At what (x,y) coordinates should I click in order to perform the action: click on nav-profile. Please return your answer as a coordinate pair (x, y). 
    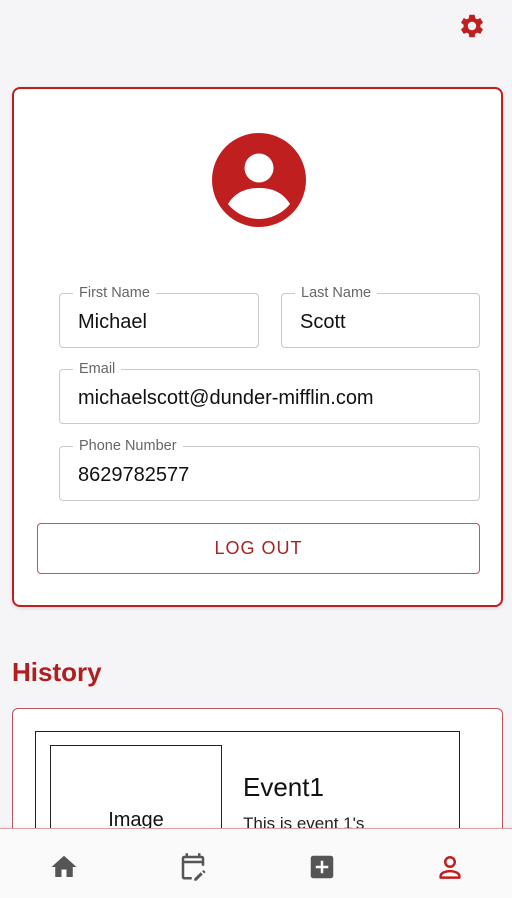
    Looking at the image, I should click on (450, 867).